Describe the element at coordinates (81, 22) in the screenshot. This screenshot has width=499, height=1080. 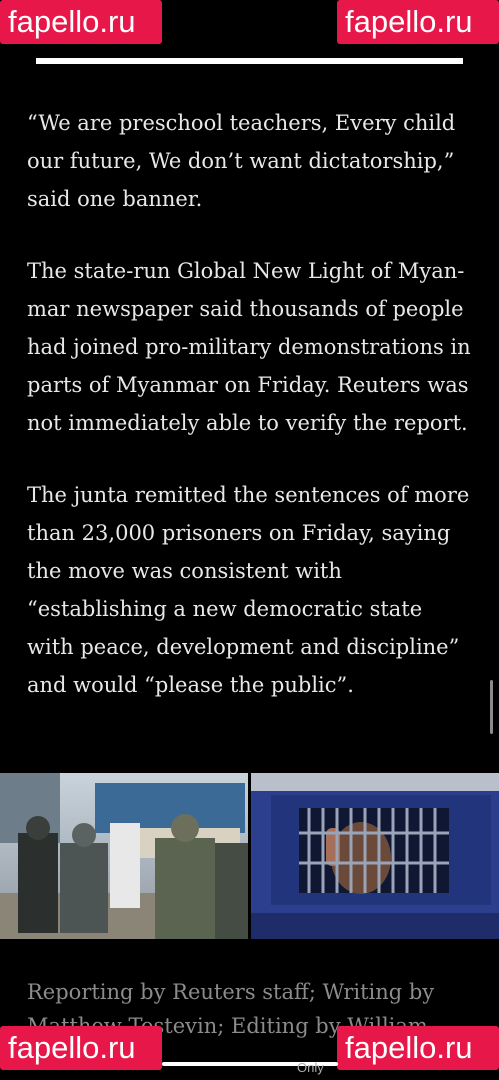
I see `watermark-top-left: fapello.ru` at that location.